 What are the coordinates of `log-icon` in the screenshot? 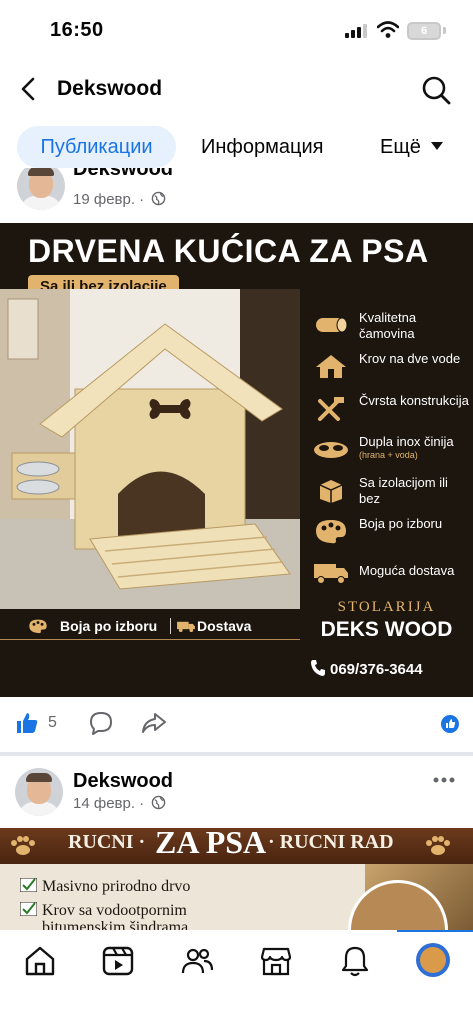 It's located at (332, 325).